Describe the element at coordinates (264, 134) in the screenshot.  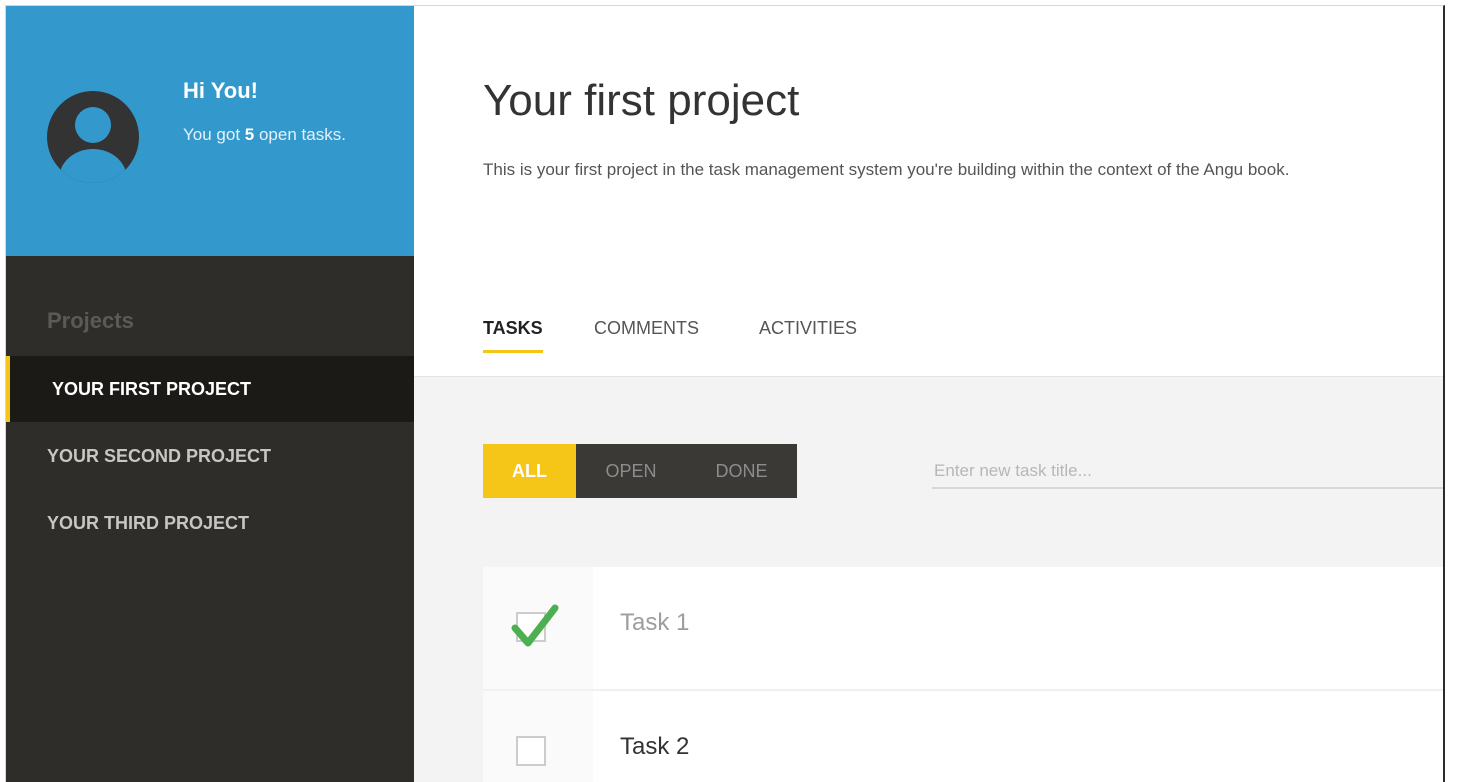
I see `open-tasks-summary: You got 5 open tasks.` at that location.